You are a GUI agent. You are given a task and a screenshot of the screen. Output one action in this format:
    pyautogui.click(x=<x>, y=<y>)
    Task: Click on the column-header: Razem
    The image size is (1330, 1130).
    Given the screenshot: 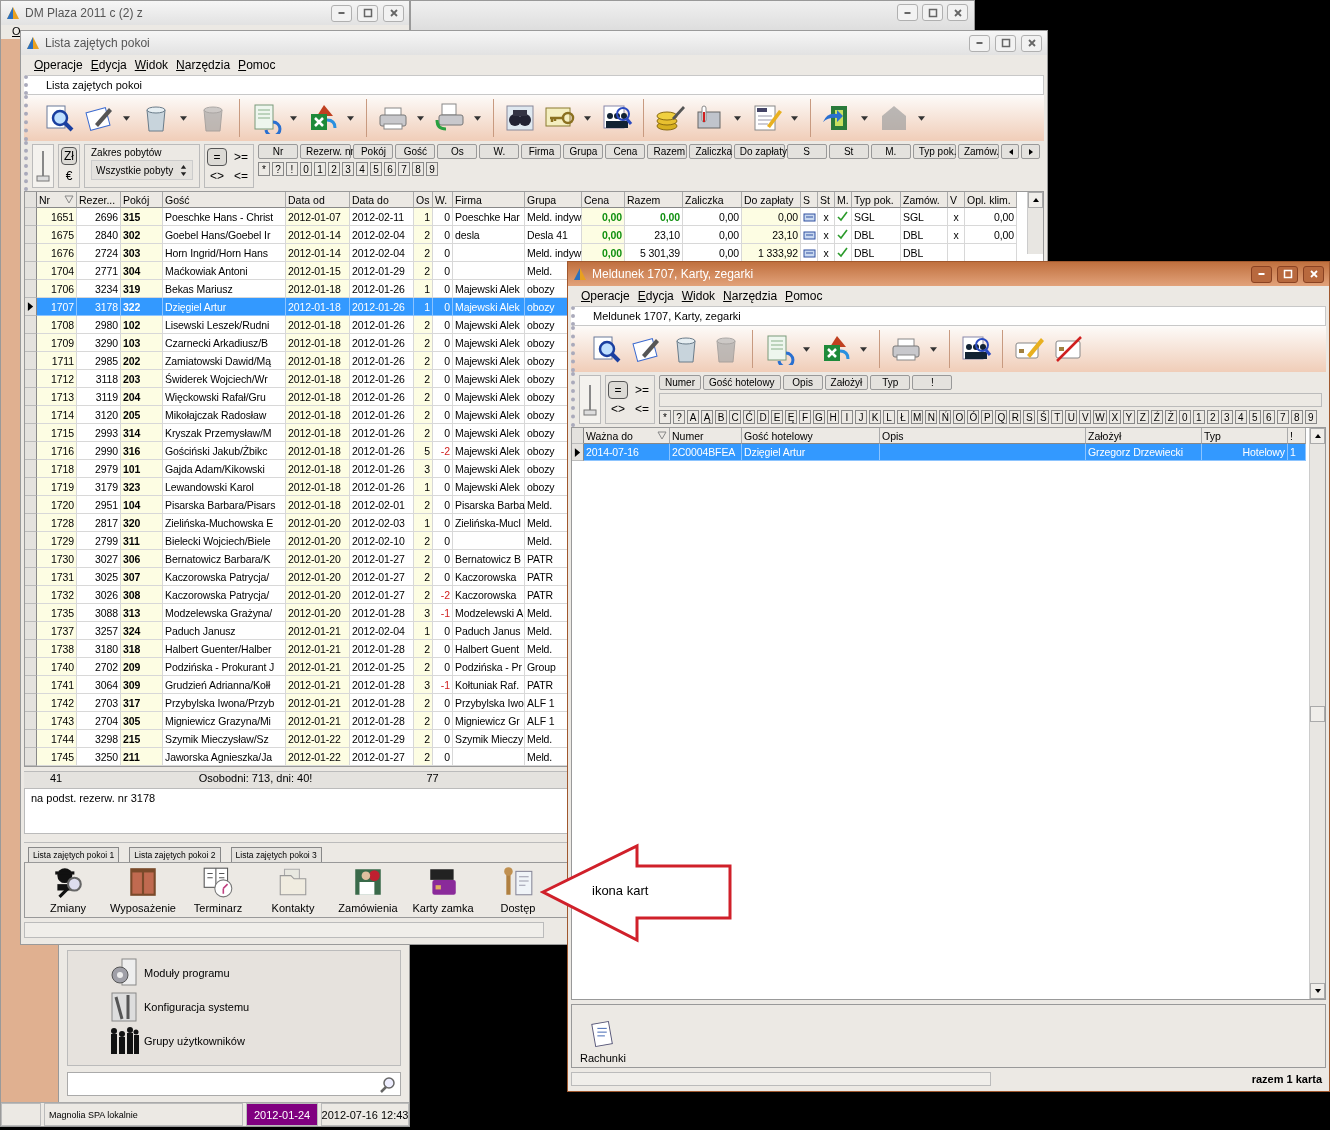 What is the action you would take?
    pyautogui.click(x=654, y=200)
    